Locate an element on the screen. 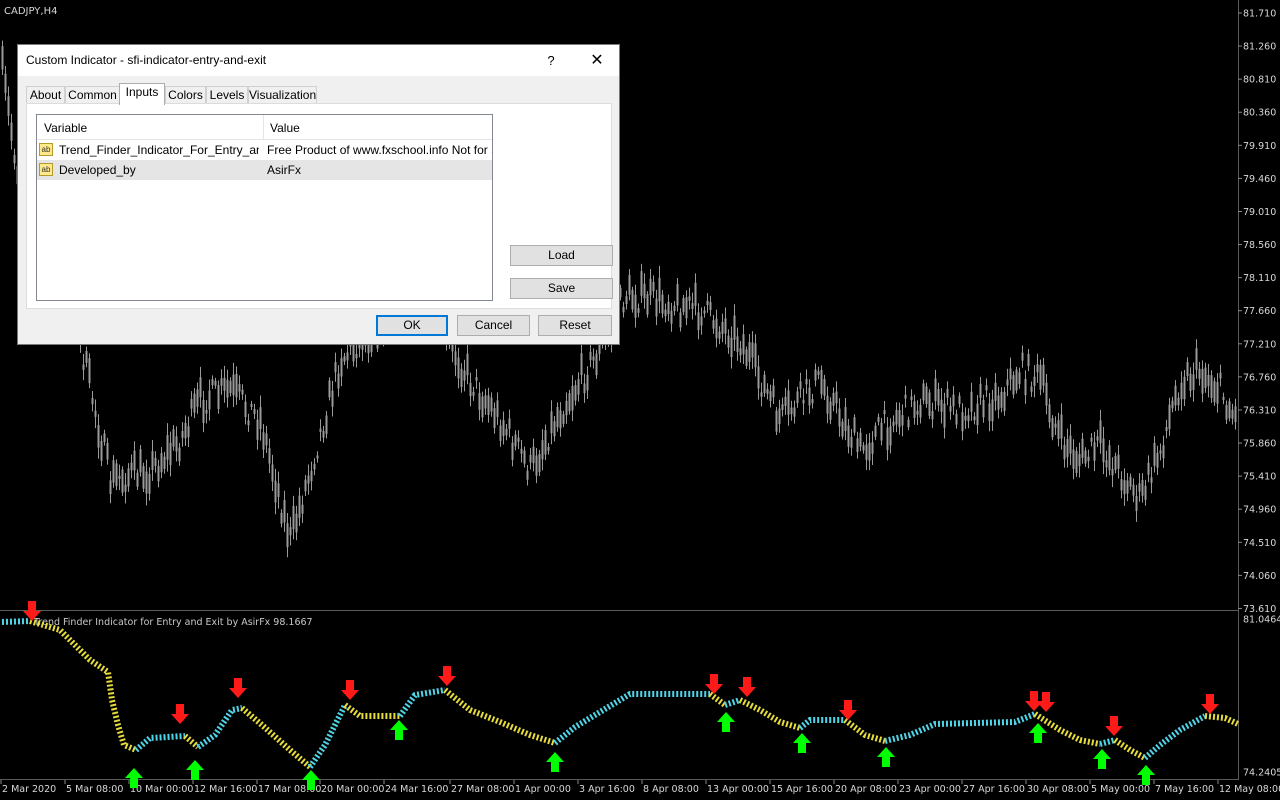 The image size is (1280, 800). help-button: ? is located at coordinates (551, 60).